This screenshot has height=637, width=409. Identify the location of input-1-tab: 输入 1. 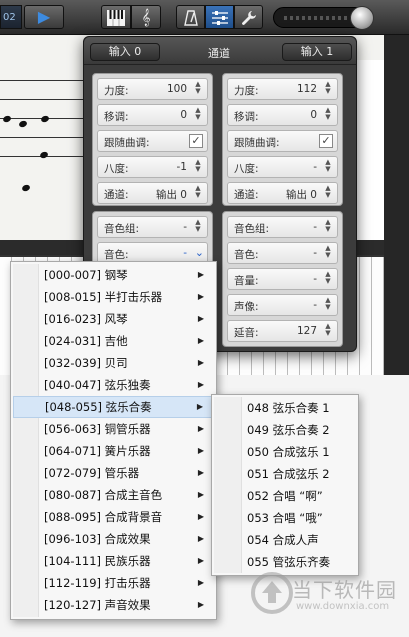
(317, 52).